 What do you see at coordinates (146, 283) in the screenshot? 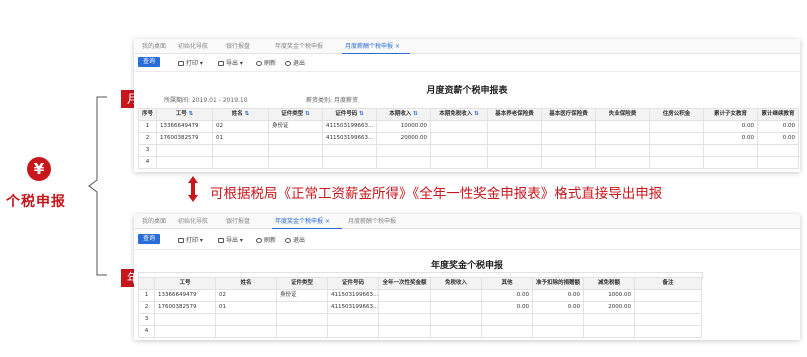
I see `col-index` at bounding box center [146, 283].